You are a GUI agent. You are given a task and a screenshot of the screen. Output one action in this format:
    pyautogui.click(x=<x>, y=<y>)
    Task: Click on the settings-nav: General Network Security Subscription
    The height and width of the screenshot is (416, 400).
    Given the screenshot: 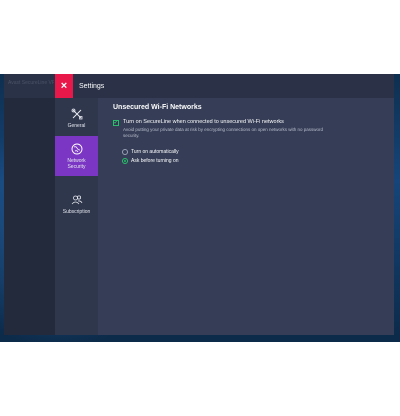 What is the action you would take?
    pyautogui.click(x=76, y=216)
    